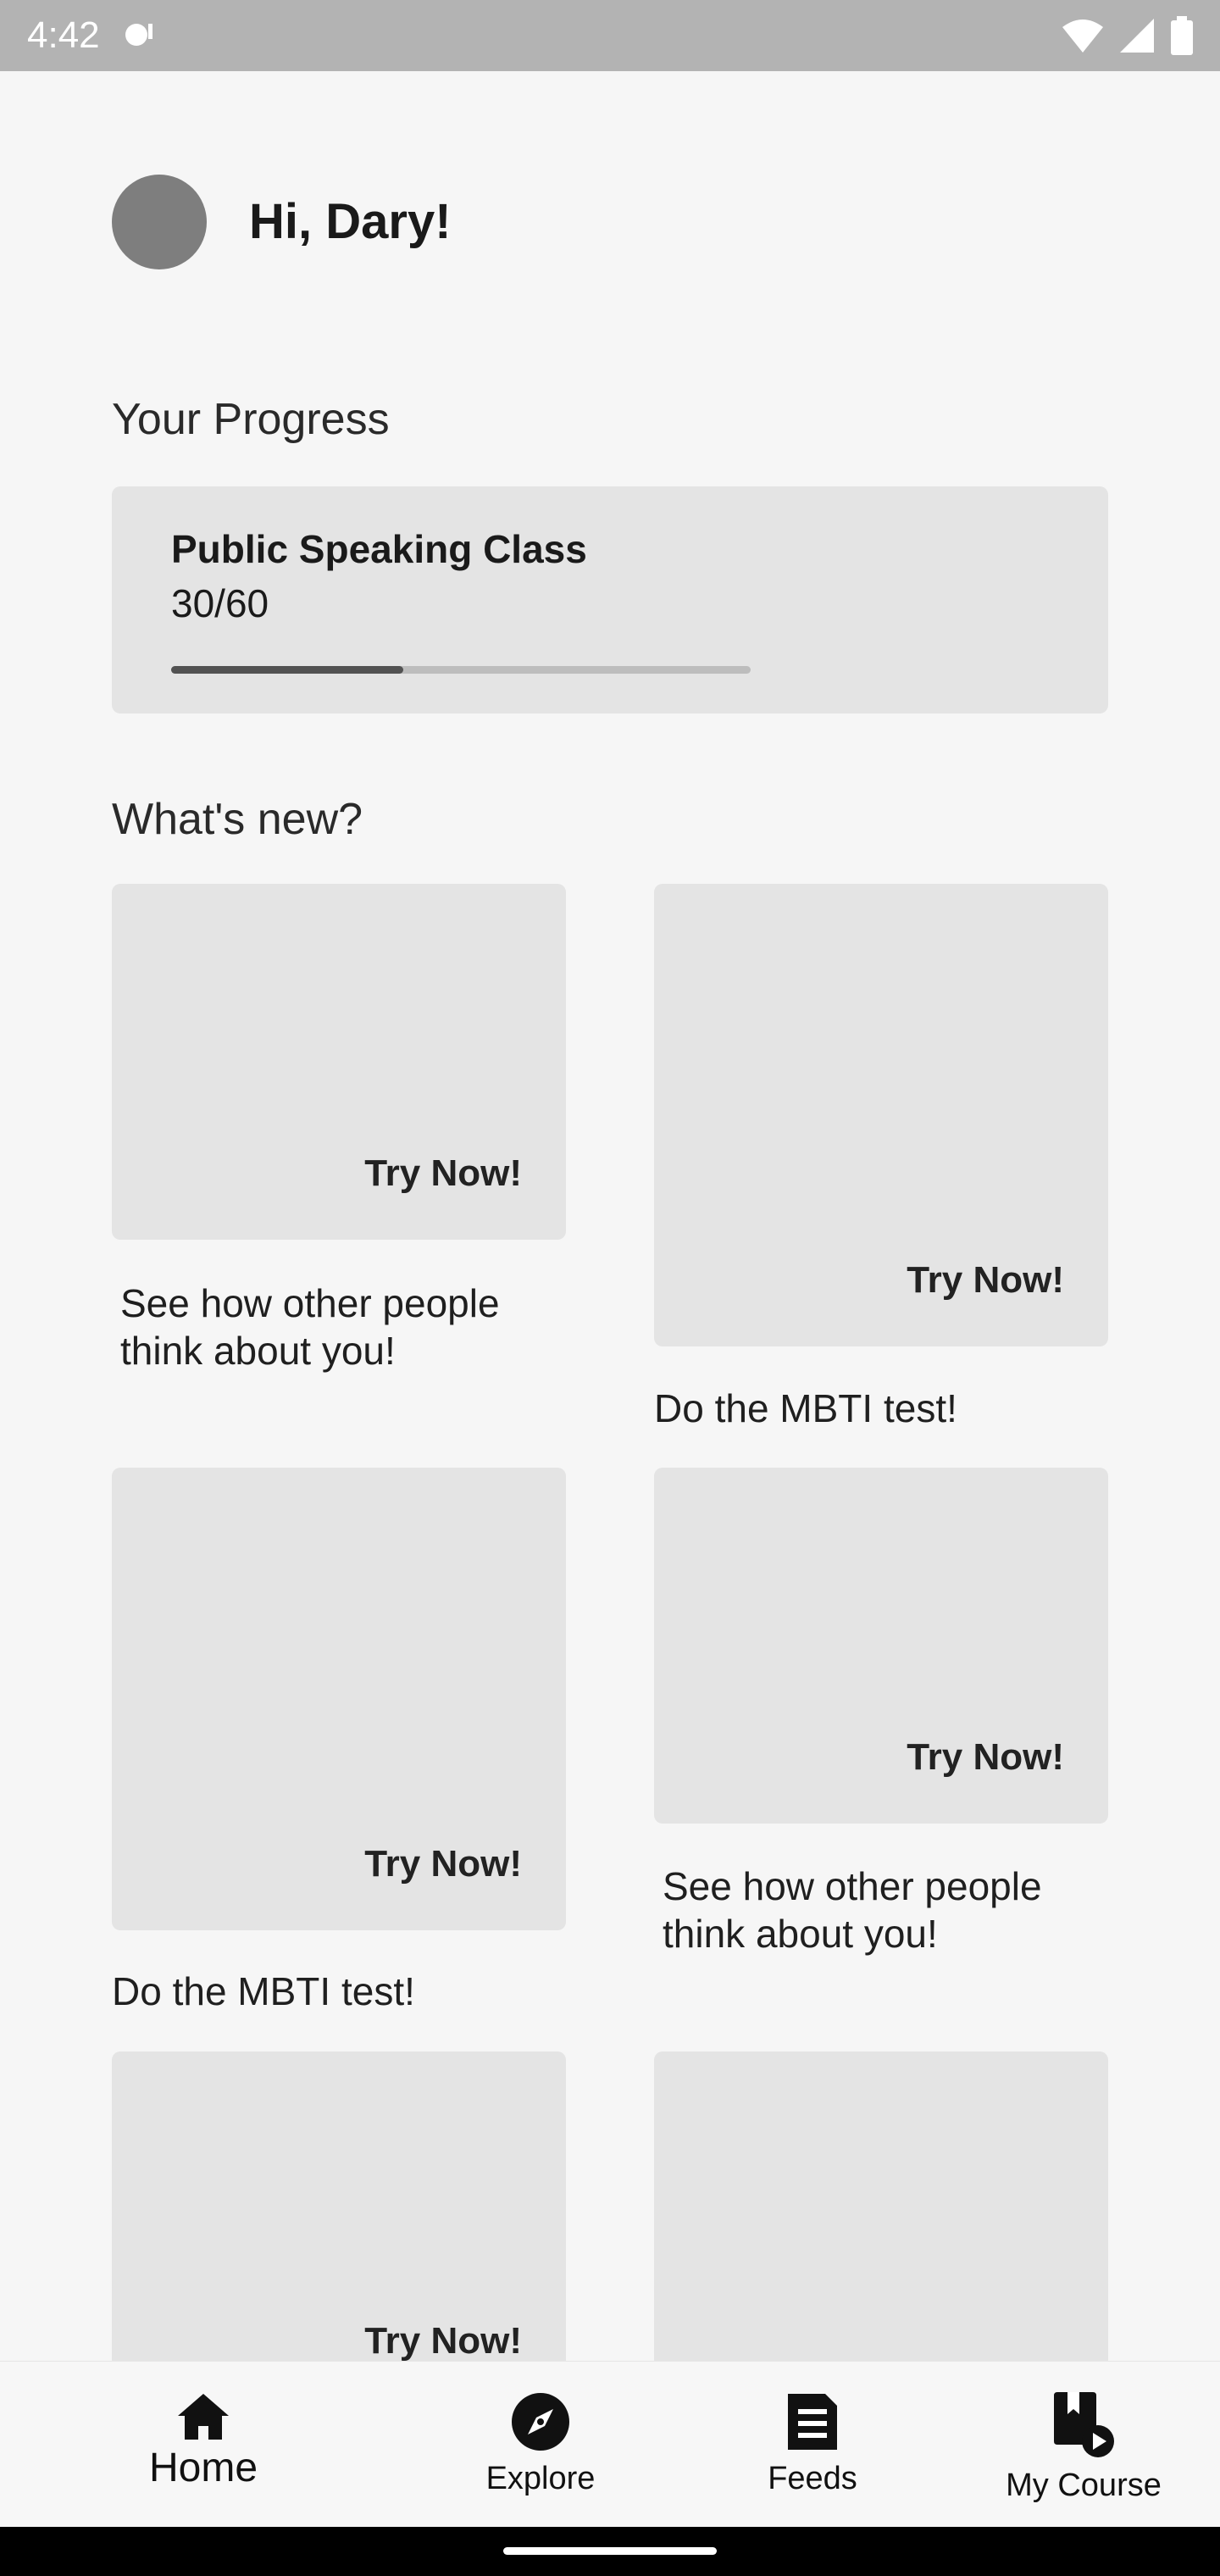 This screenshot has width=1220, height=2576. What do you see at coordinates (1137, 36) in the screenshot?
I see `signal-icon` at bounding box center [1137, 36].